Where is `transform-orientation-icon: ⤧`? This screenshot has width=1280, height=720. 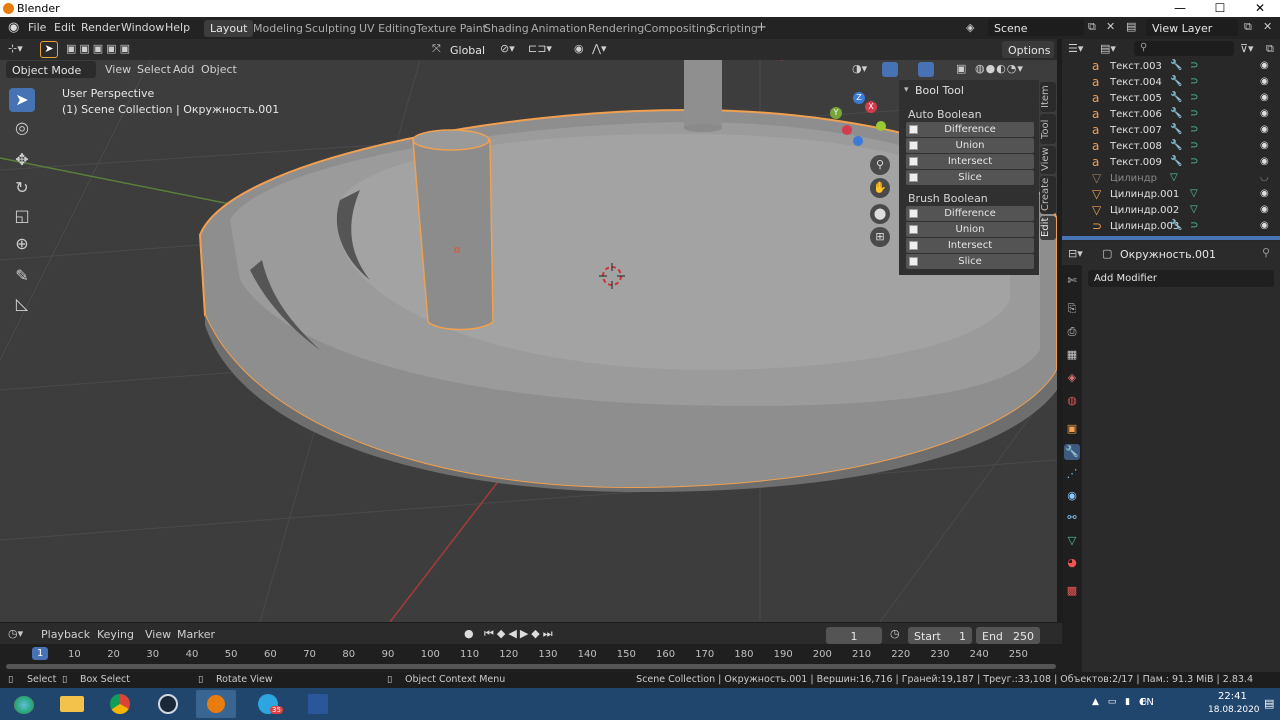 transform-orientation-icon: ⤧ is located at coordinates (436, 49).